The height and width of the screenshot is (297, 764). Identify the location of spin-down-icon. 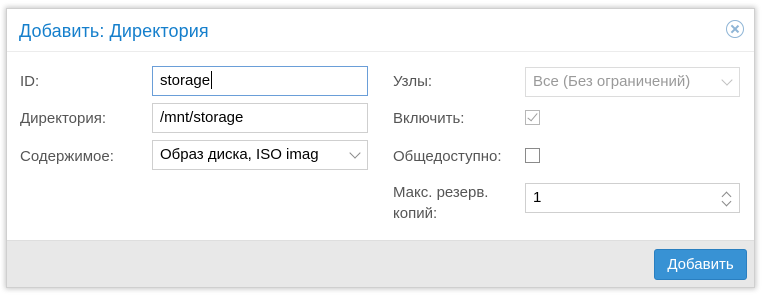
(726, 201).